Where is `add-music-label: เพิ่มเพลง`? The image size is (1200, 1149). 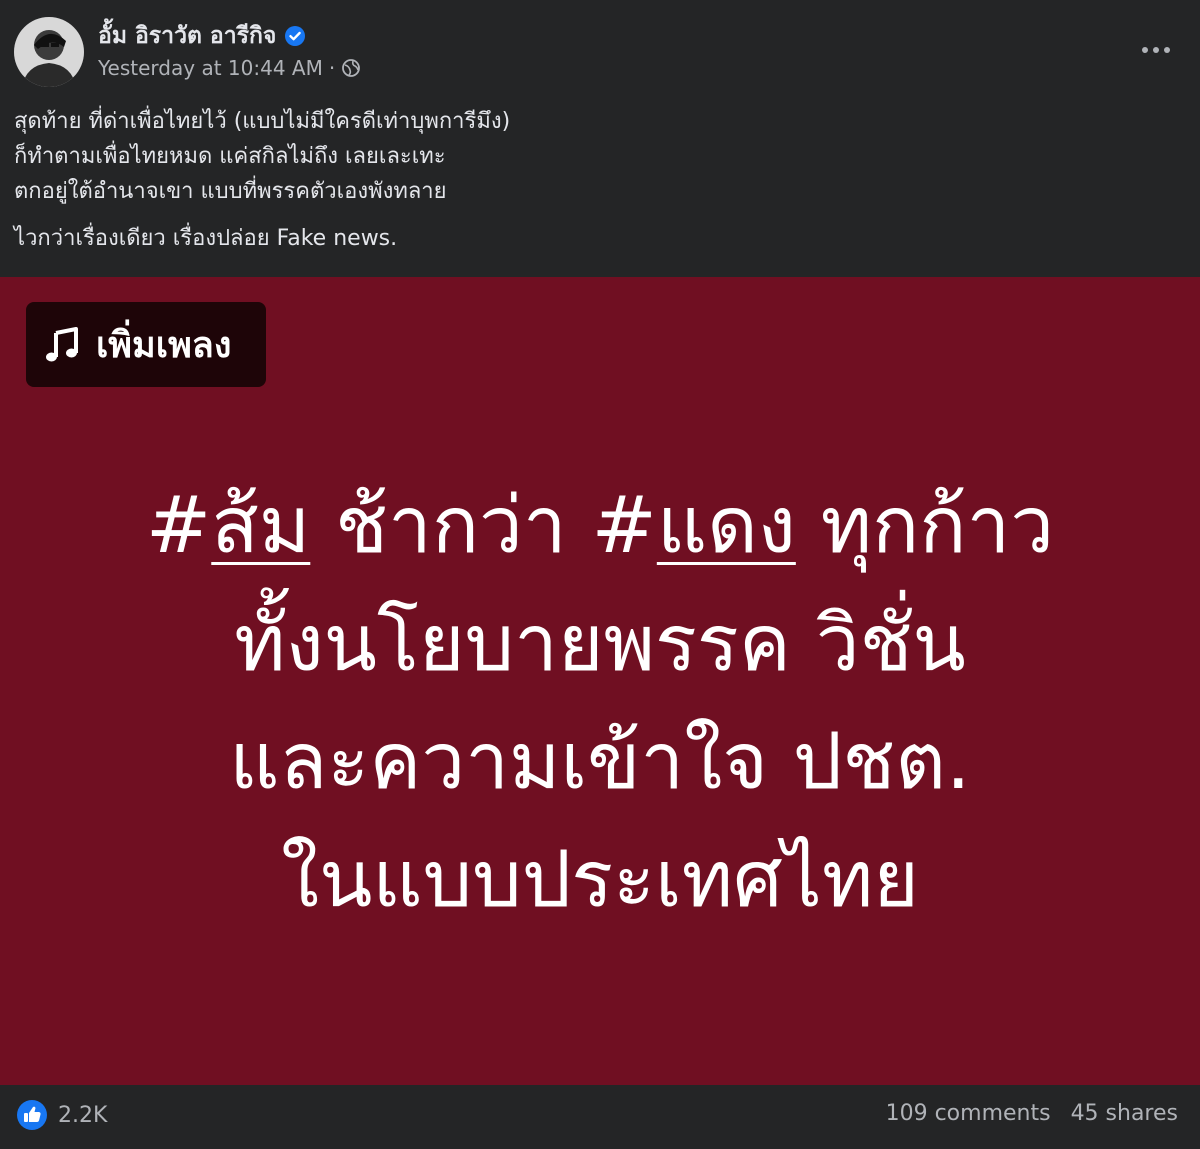 add-music-label: เพิ่มเพลง is located at coordinates (164, 345).